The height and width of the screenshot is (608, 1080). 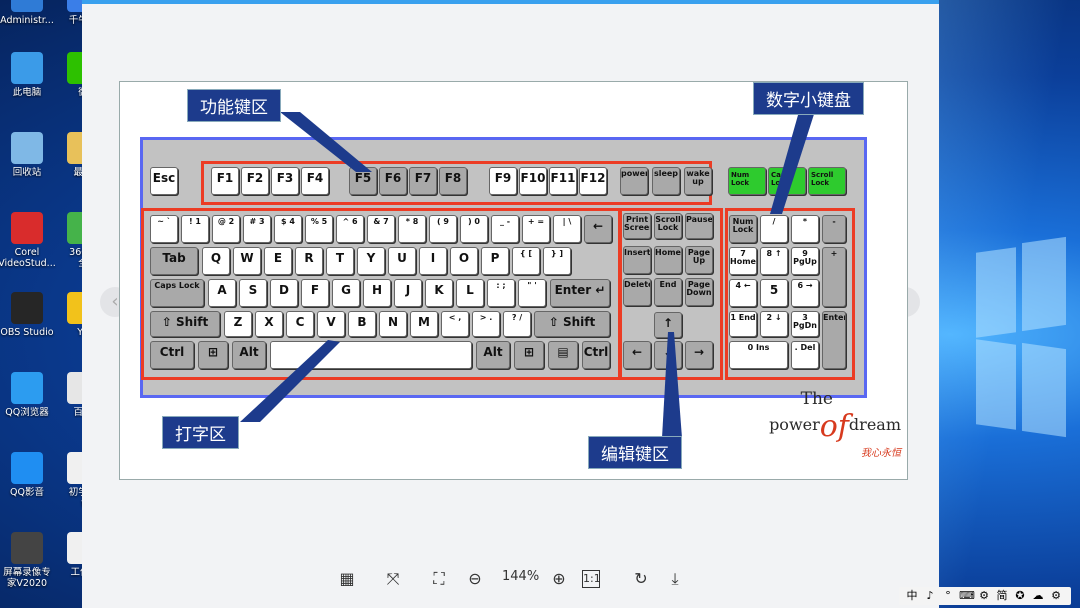 What do you see at coordinates (27, 148) in the screenshot?
I see `recycle-bin-icon` at bounding box center [27, 148].